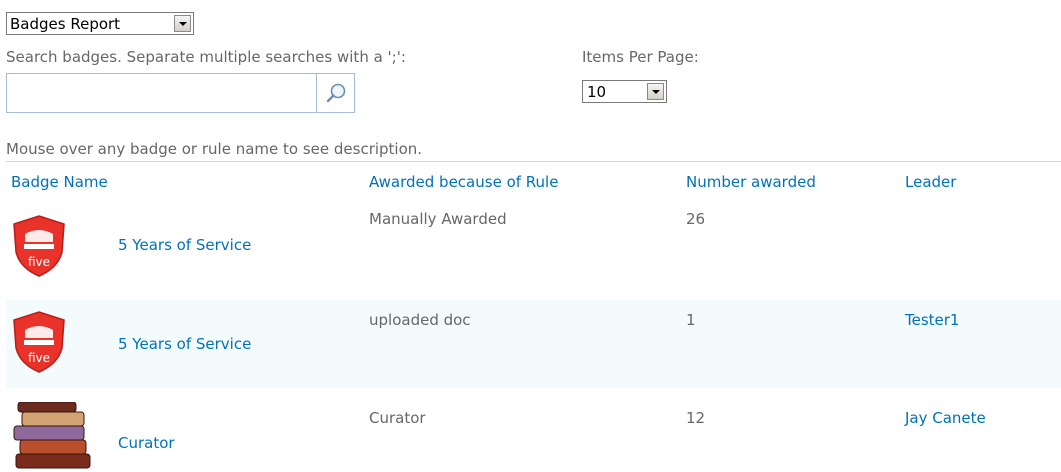 This screenshot has height=472, width=1061. I want to click on items-per-page-select: 10, so click(624, 91).